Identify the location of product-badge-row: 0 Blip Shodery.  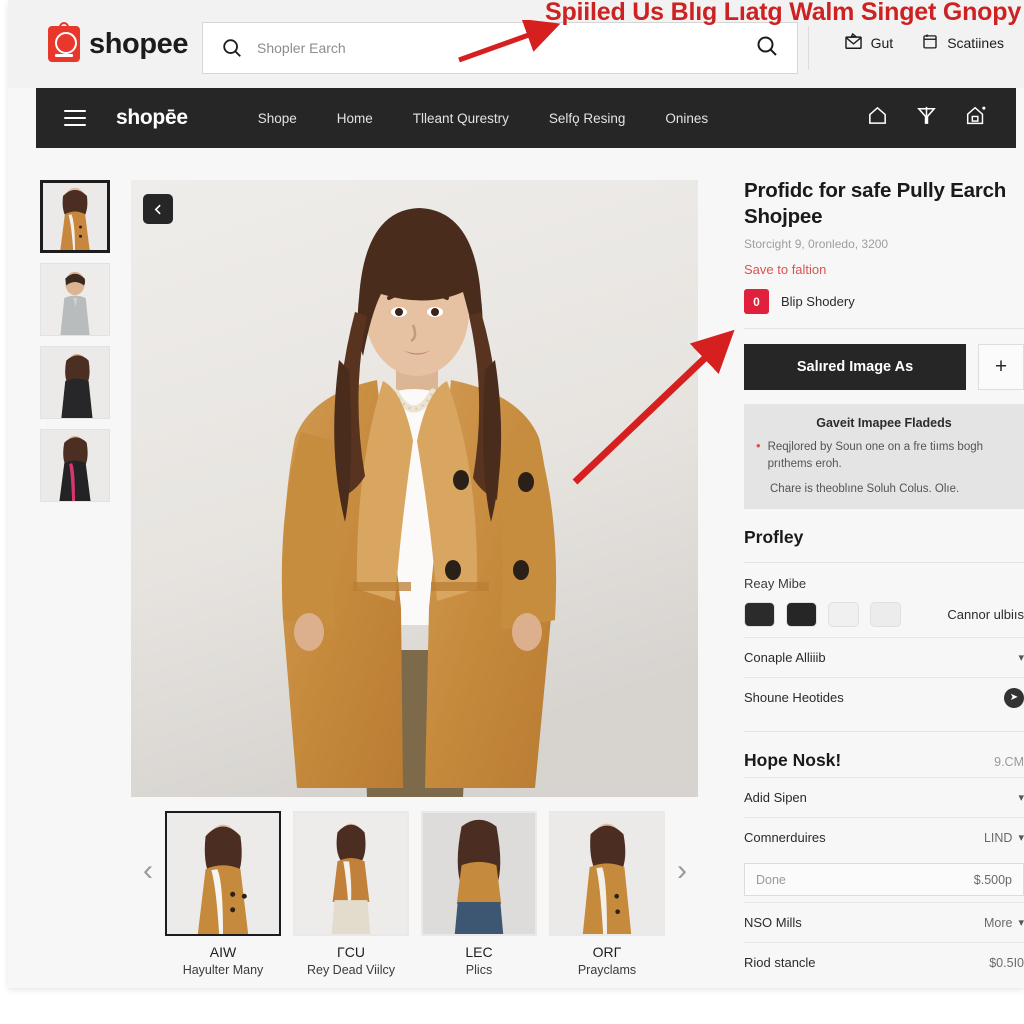
(884, 302).